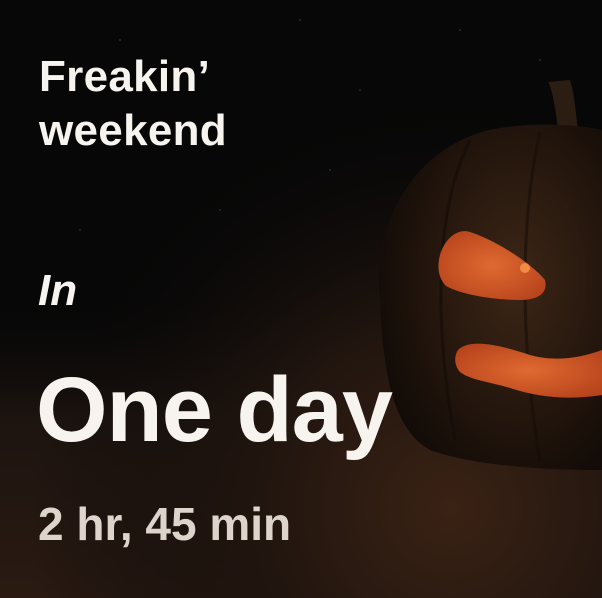  What do you see at coordinates (214, 410) in the screenshot?
I see `countdown-days: One day` at bounding box center [214, 410].